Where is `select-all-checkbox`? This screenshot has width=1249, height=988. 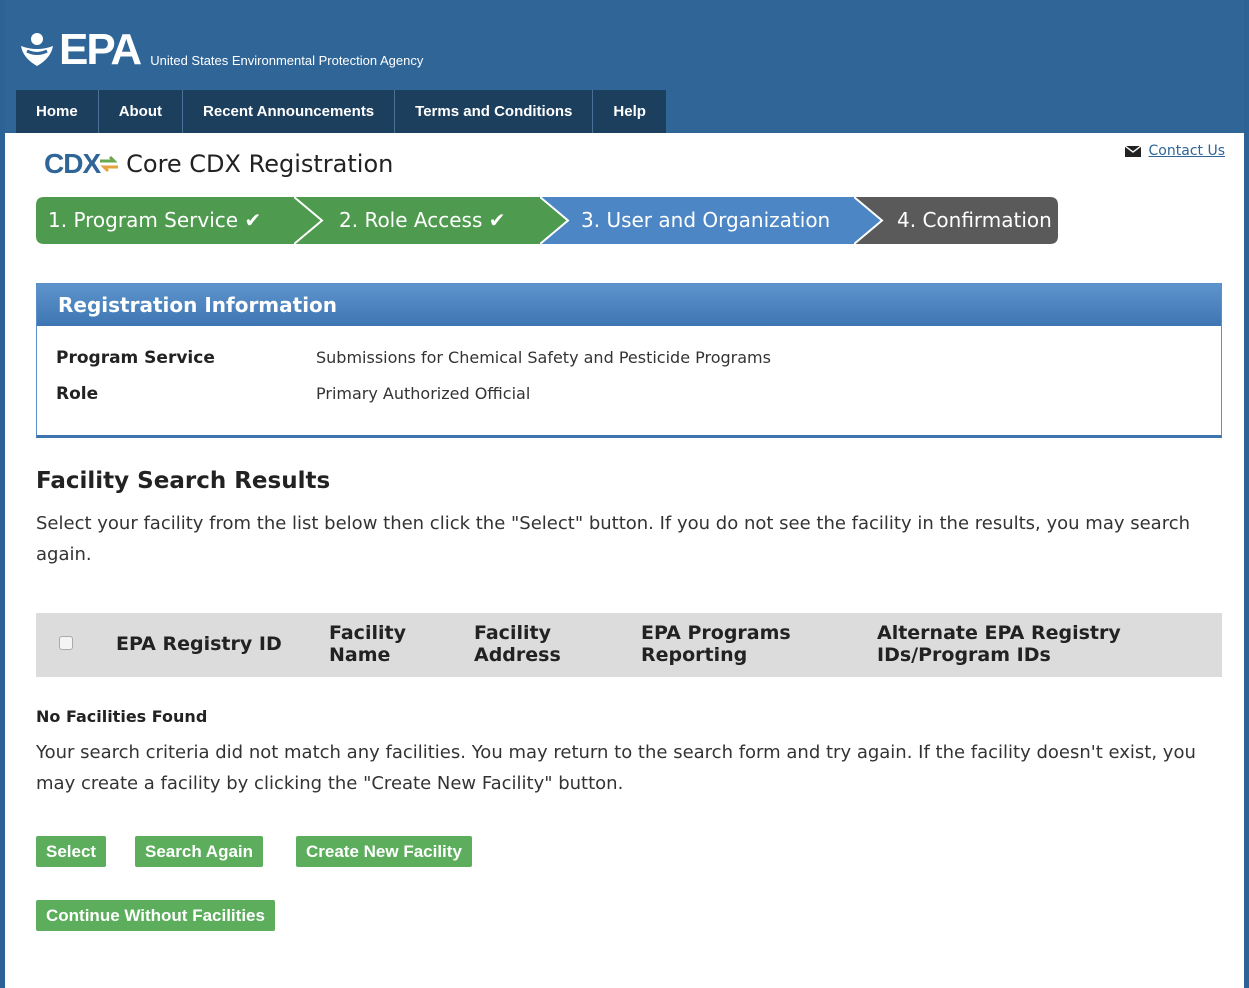 select-all-checkbox is located at coordinates (66, 643).